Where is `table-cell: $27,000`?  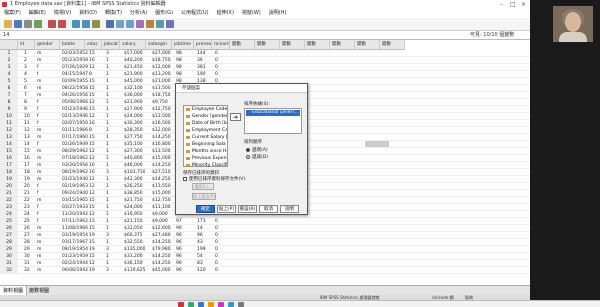
table-cell: $27,000 is located at coordinates (161, 53).